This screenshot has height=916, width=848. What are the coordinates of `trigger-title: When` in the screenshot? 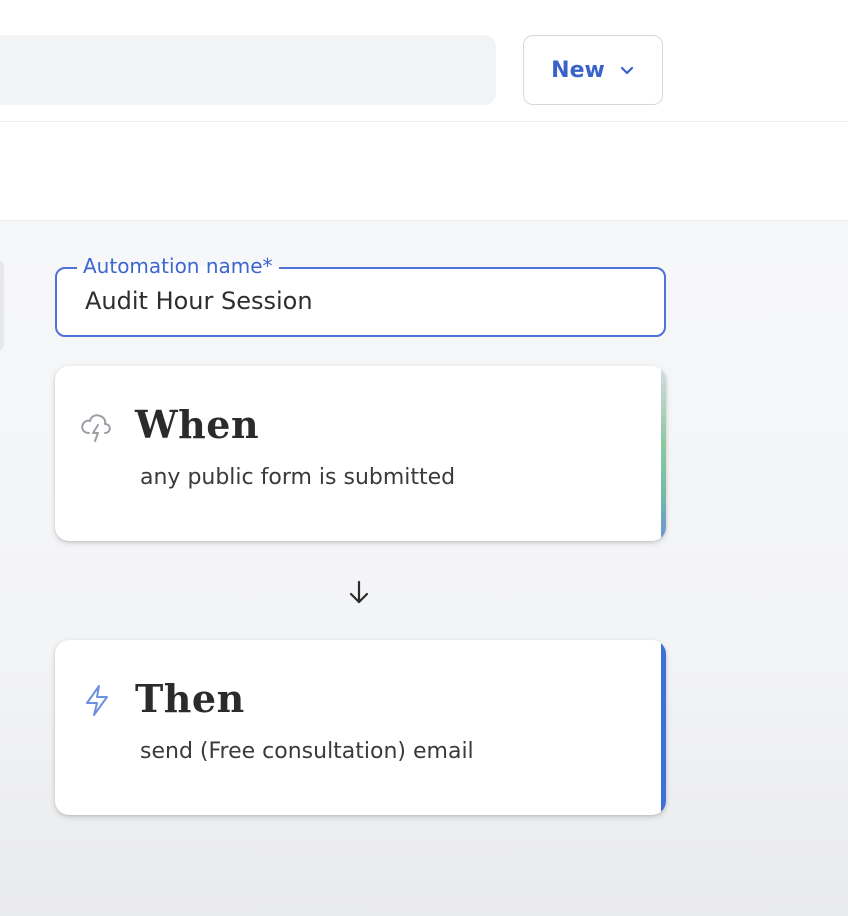 It's located at (197, 424).